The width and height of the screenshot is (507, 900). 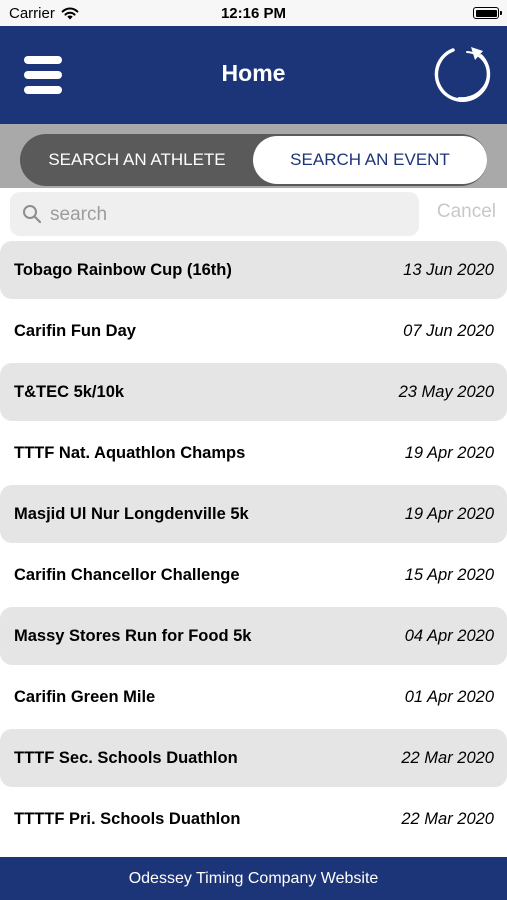 What do you see at coordinates (446, 392) in the screenshot?
I see `event-date: 23 May 2020` at bounding box center [446, 392].